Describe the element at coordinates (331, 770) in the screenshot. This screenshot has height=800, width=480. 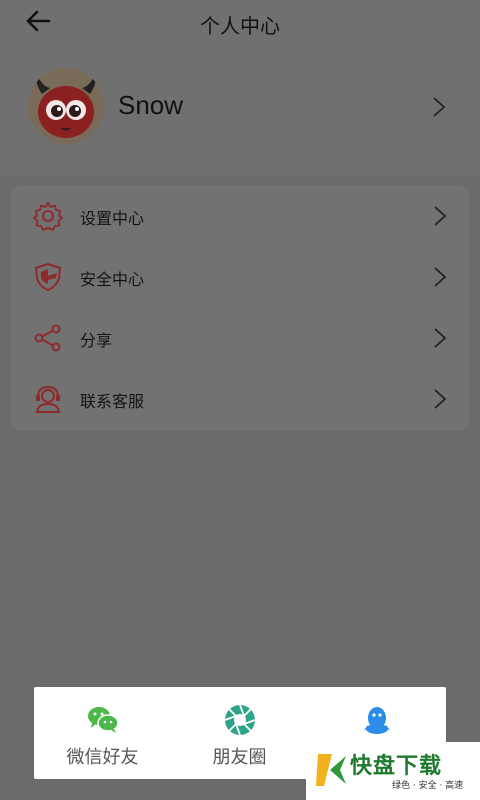
I see `kuaipan-logo-icon` at that location.